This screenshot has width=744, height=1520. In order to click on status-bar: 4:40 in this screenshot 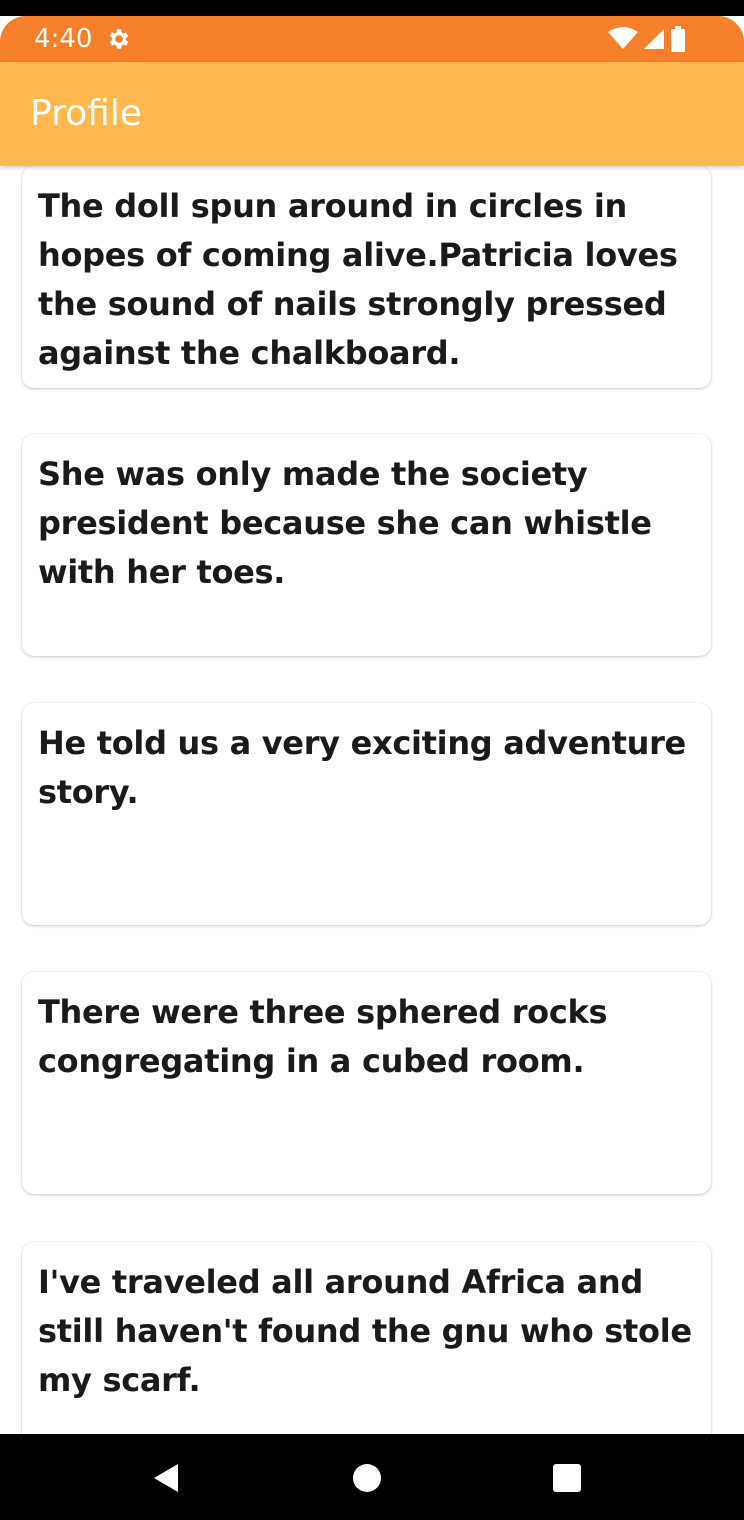, I will do `click(372, 39)`.